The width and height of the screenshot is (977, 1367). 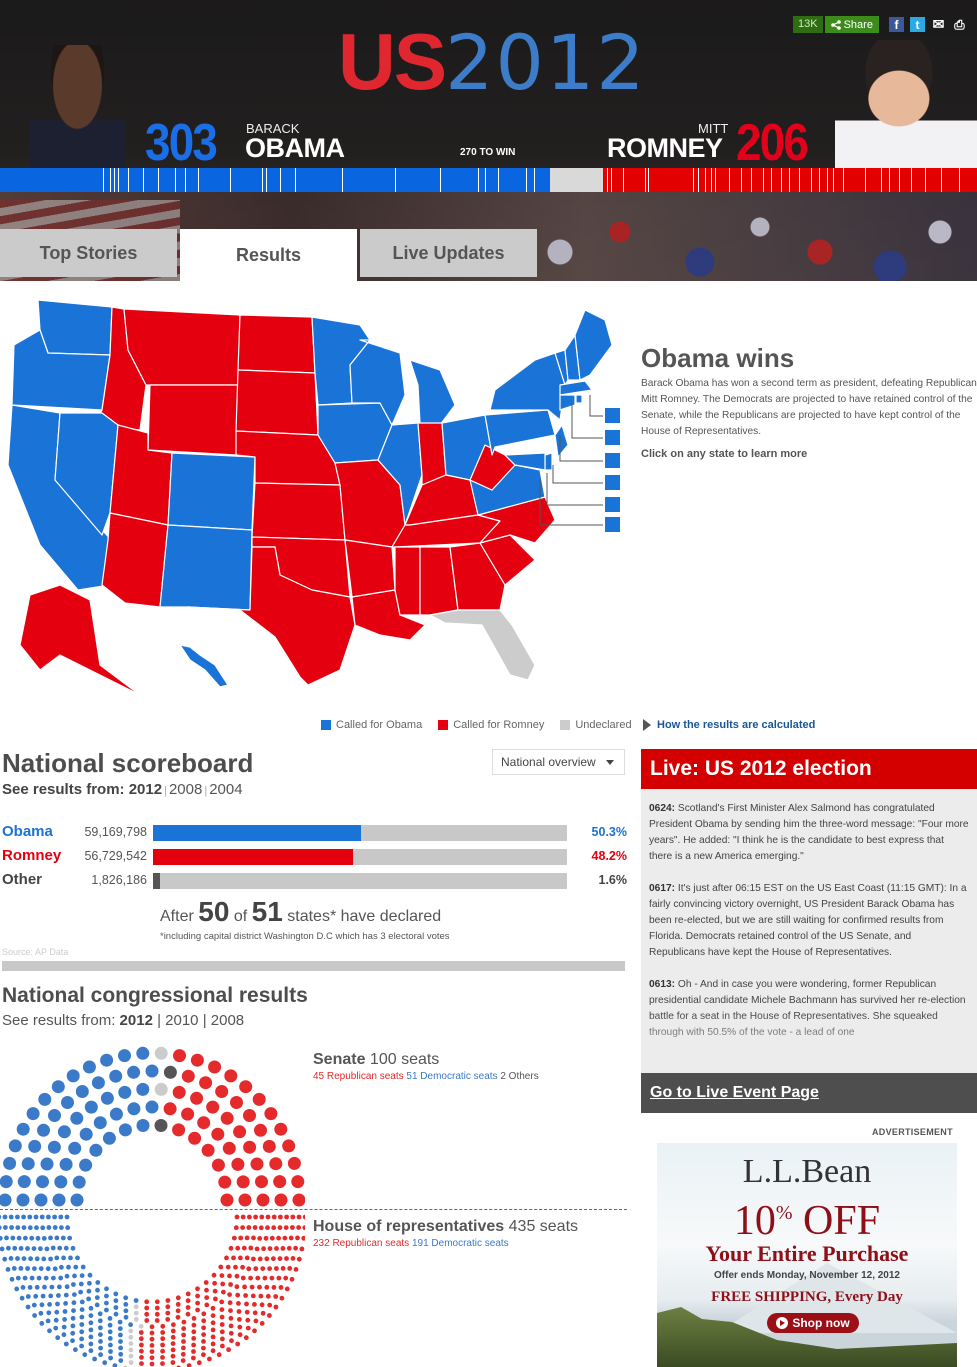 I want to click on state-ms, so click(x=407, y=581).